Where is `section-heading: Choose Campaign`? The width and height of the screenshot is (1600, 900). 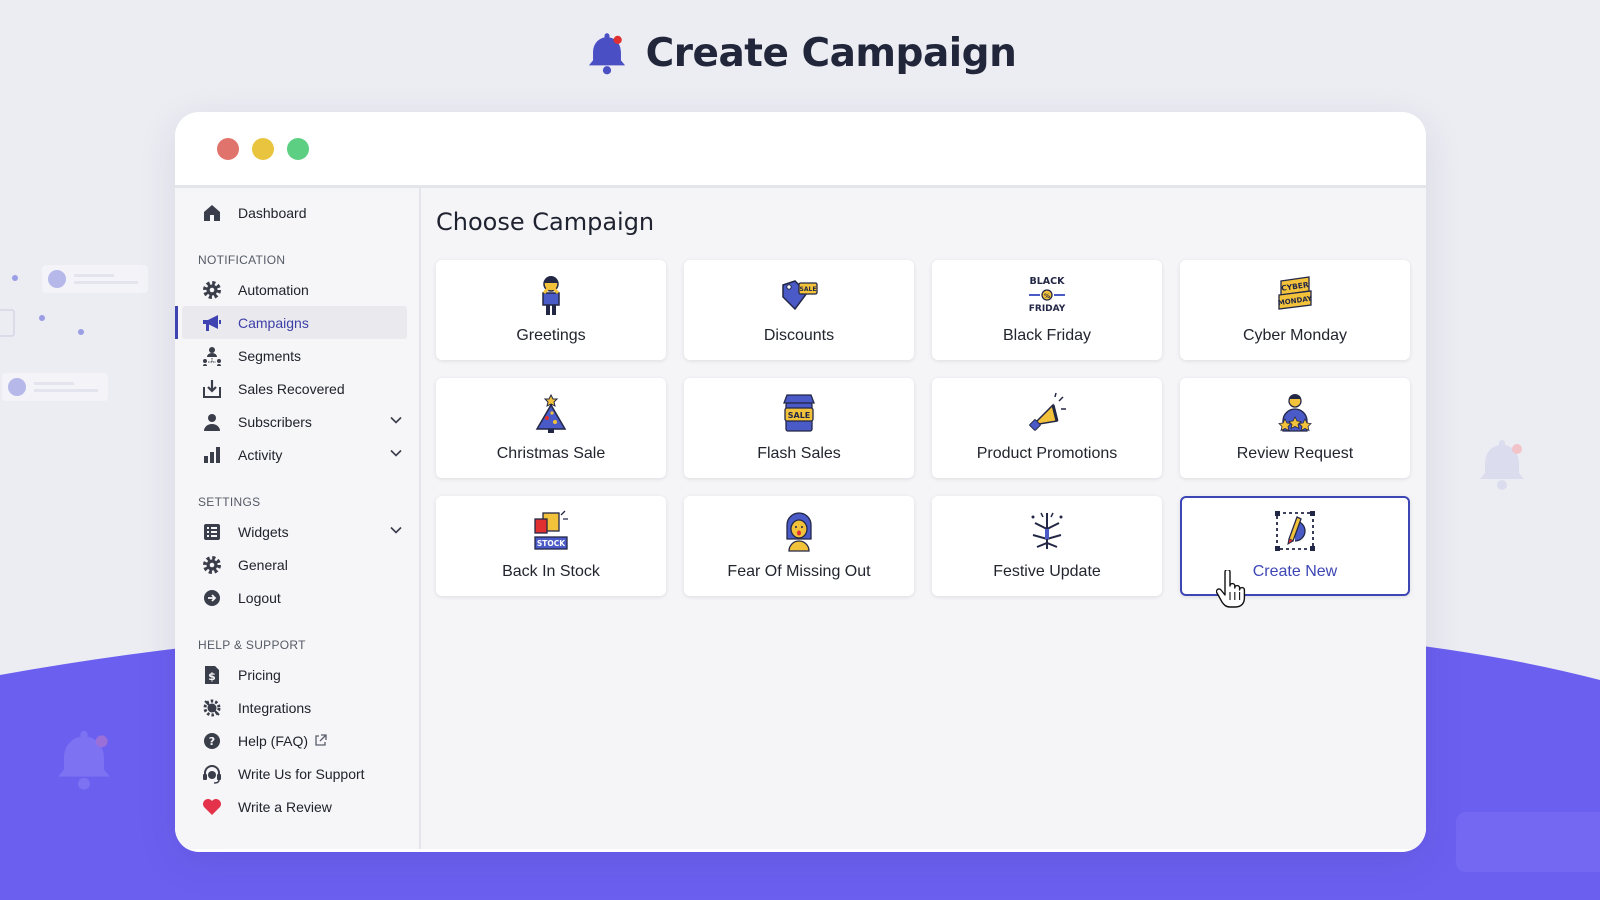
section-heading: Choose Campaign is located at coordinates (545, 222).